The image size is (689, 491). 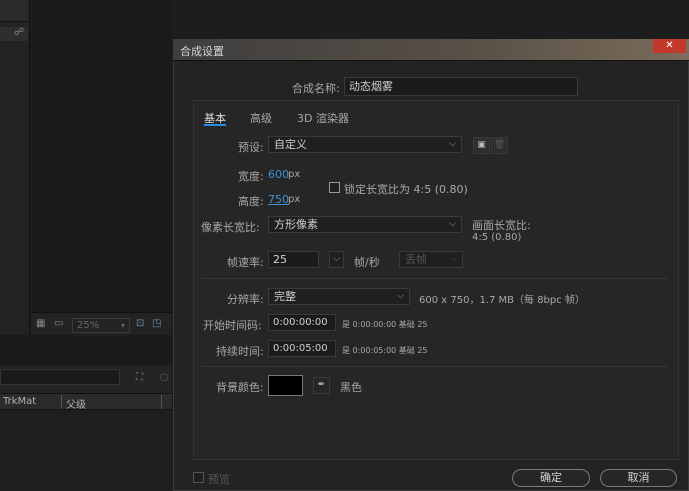 I want to click on tab-3d-renderer: 3D 渲染器, so click(x=323, y=118).